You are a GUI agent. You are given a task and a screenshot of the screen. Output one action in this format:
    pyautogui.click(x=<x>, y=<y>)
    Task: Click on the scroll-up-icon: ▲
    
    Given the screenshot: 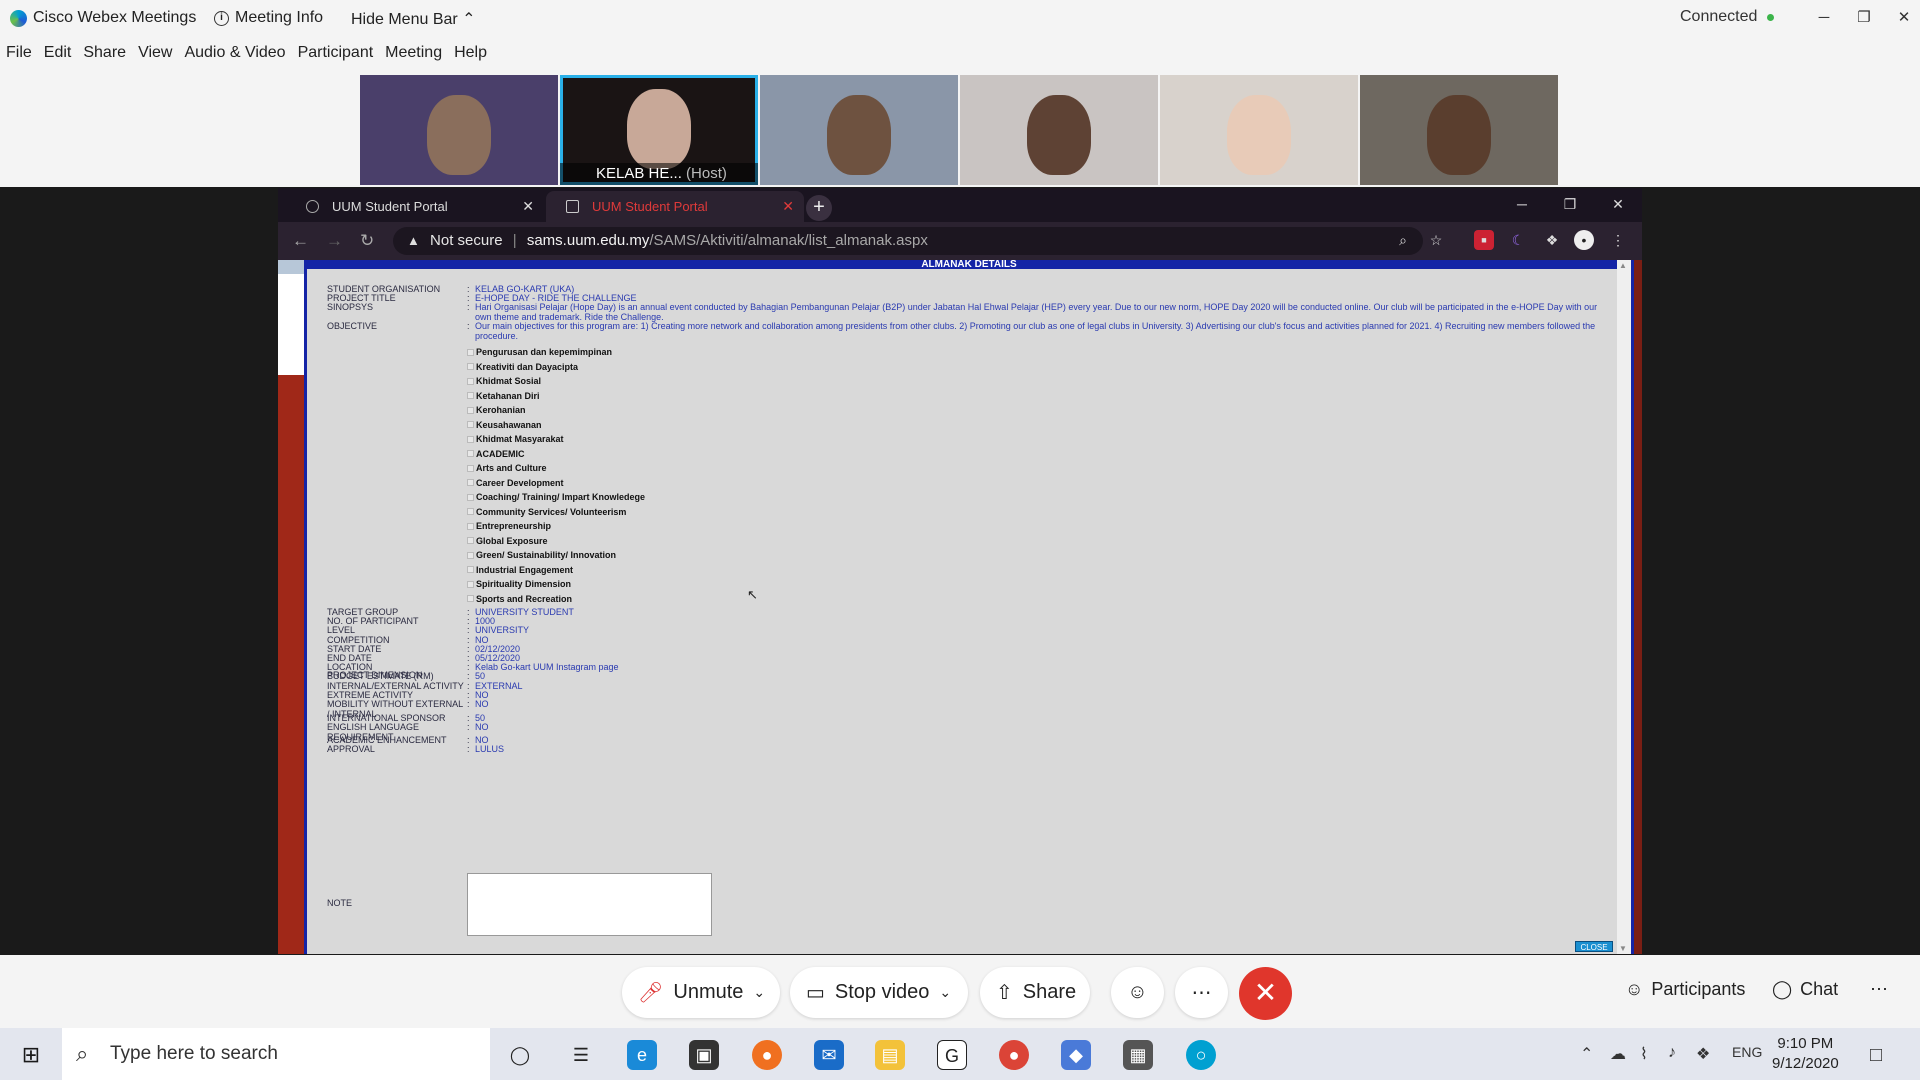 What is the action you would take?
    pyautogui.click(x=1623, y=265)
    